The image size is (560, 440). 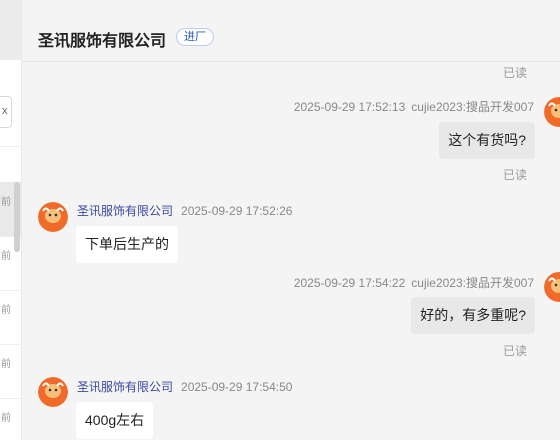 I want to click on message-bubble: 下单后生产的, so click(x=127, y=244).